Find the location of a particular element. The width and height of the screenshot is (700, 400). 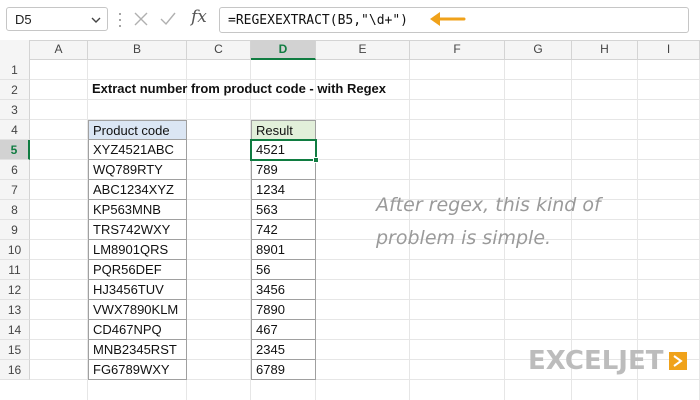

column-header-a: A is located at coordinates (59, 50).